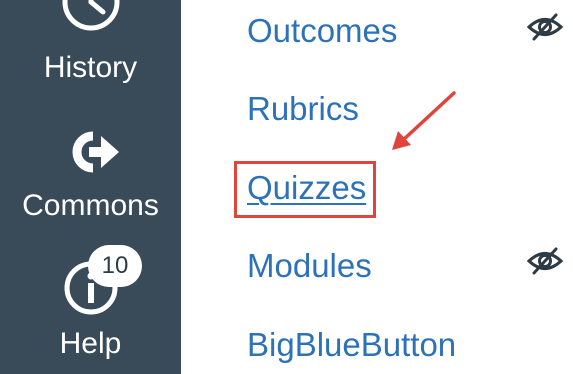  What do you see at coordinates (115, 266) in the screenshot?
I see `help-badge-count: 10` at bounding box center [115, 266].